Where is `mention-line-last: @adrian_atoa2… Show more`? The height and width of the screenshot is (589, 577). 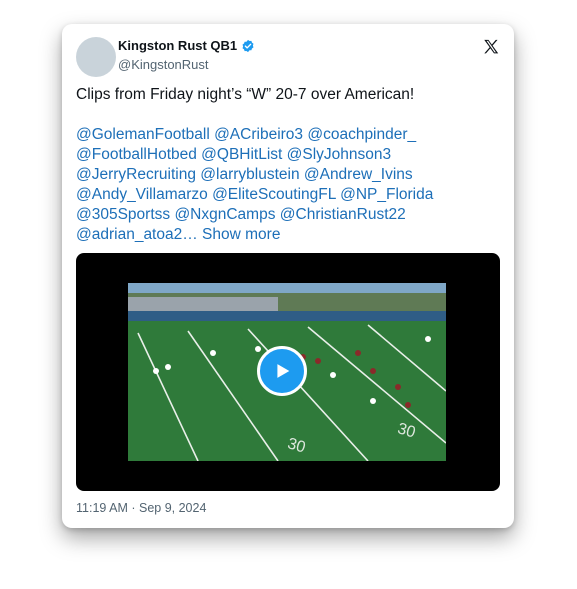 mention-line-last: @adrian_atoa2… Show more is located at coordinates (291, 235).